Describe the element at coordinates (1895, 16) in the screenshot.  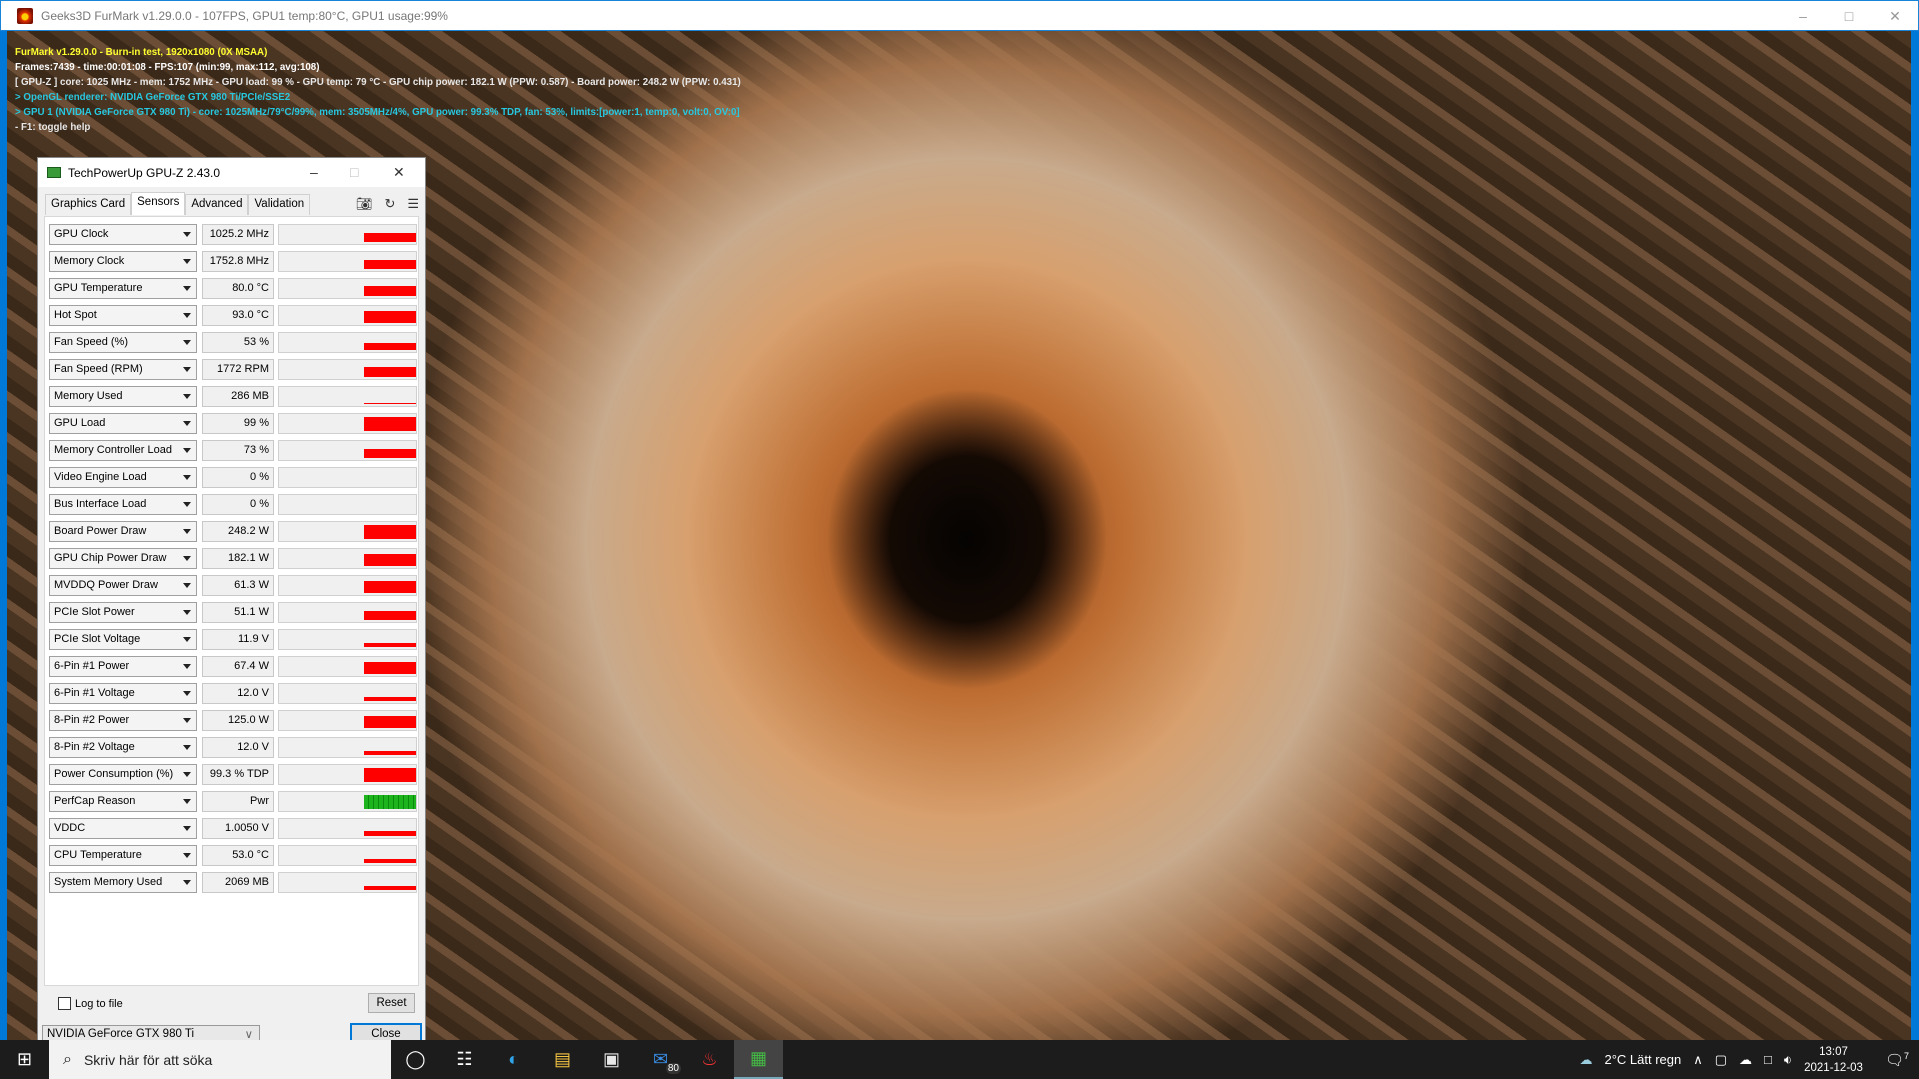
I see `close-window-button: ✕` at that location.